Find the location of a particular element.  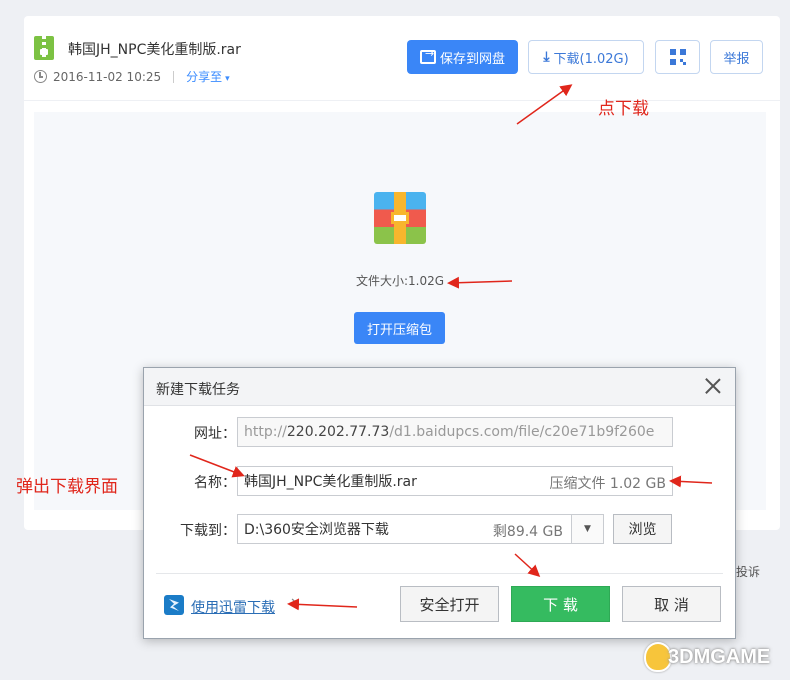

file-meta: 2016-11-02 10:25 分享至 ▾ is located at coordinates (132, 76).